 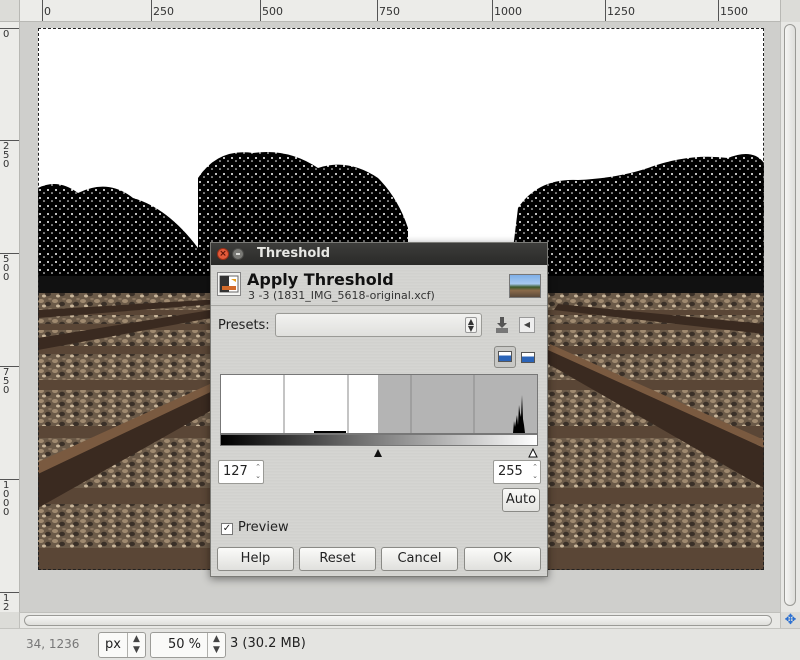 What do you see at coordinates (122, 645) in the screenshot?
I see `unit-selector: px ▲ ▼` at bounding box center [122, 645].